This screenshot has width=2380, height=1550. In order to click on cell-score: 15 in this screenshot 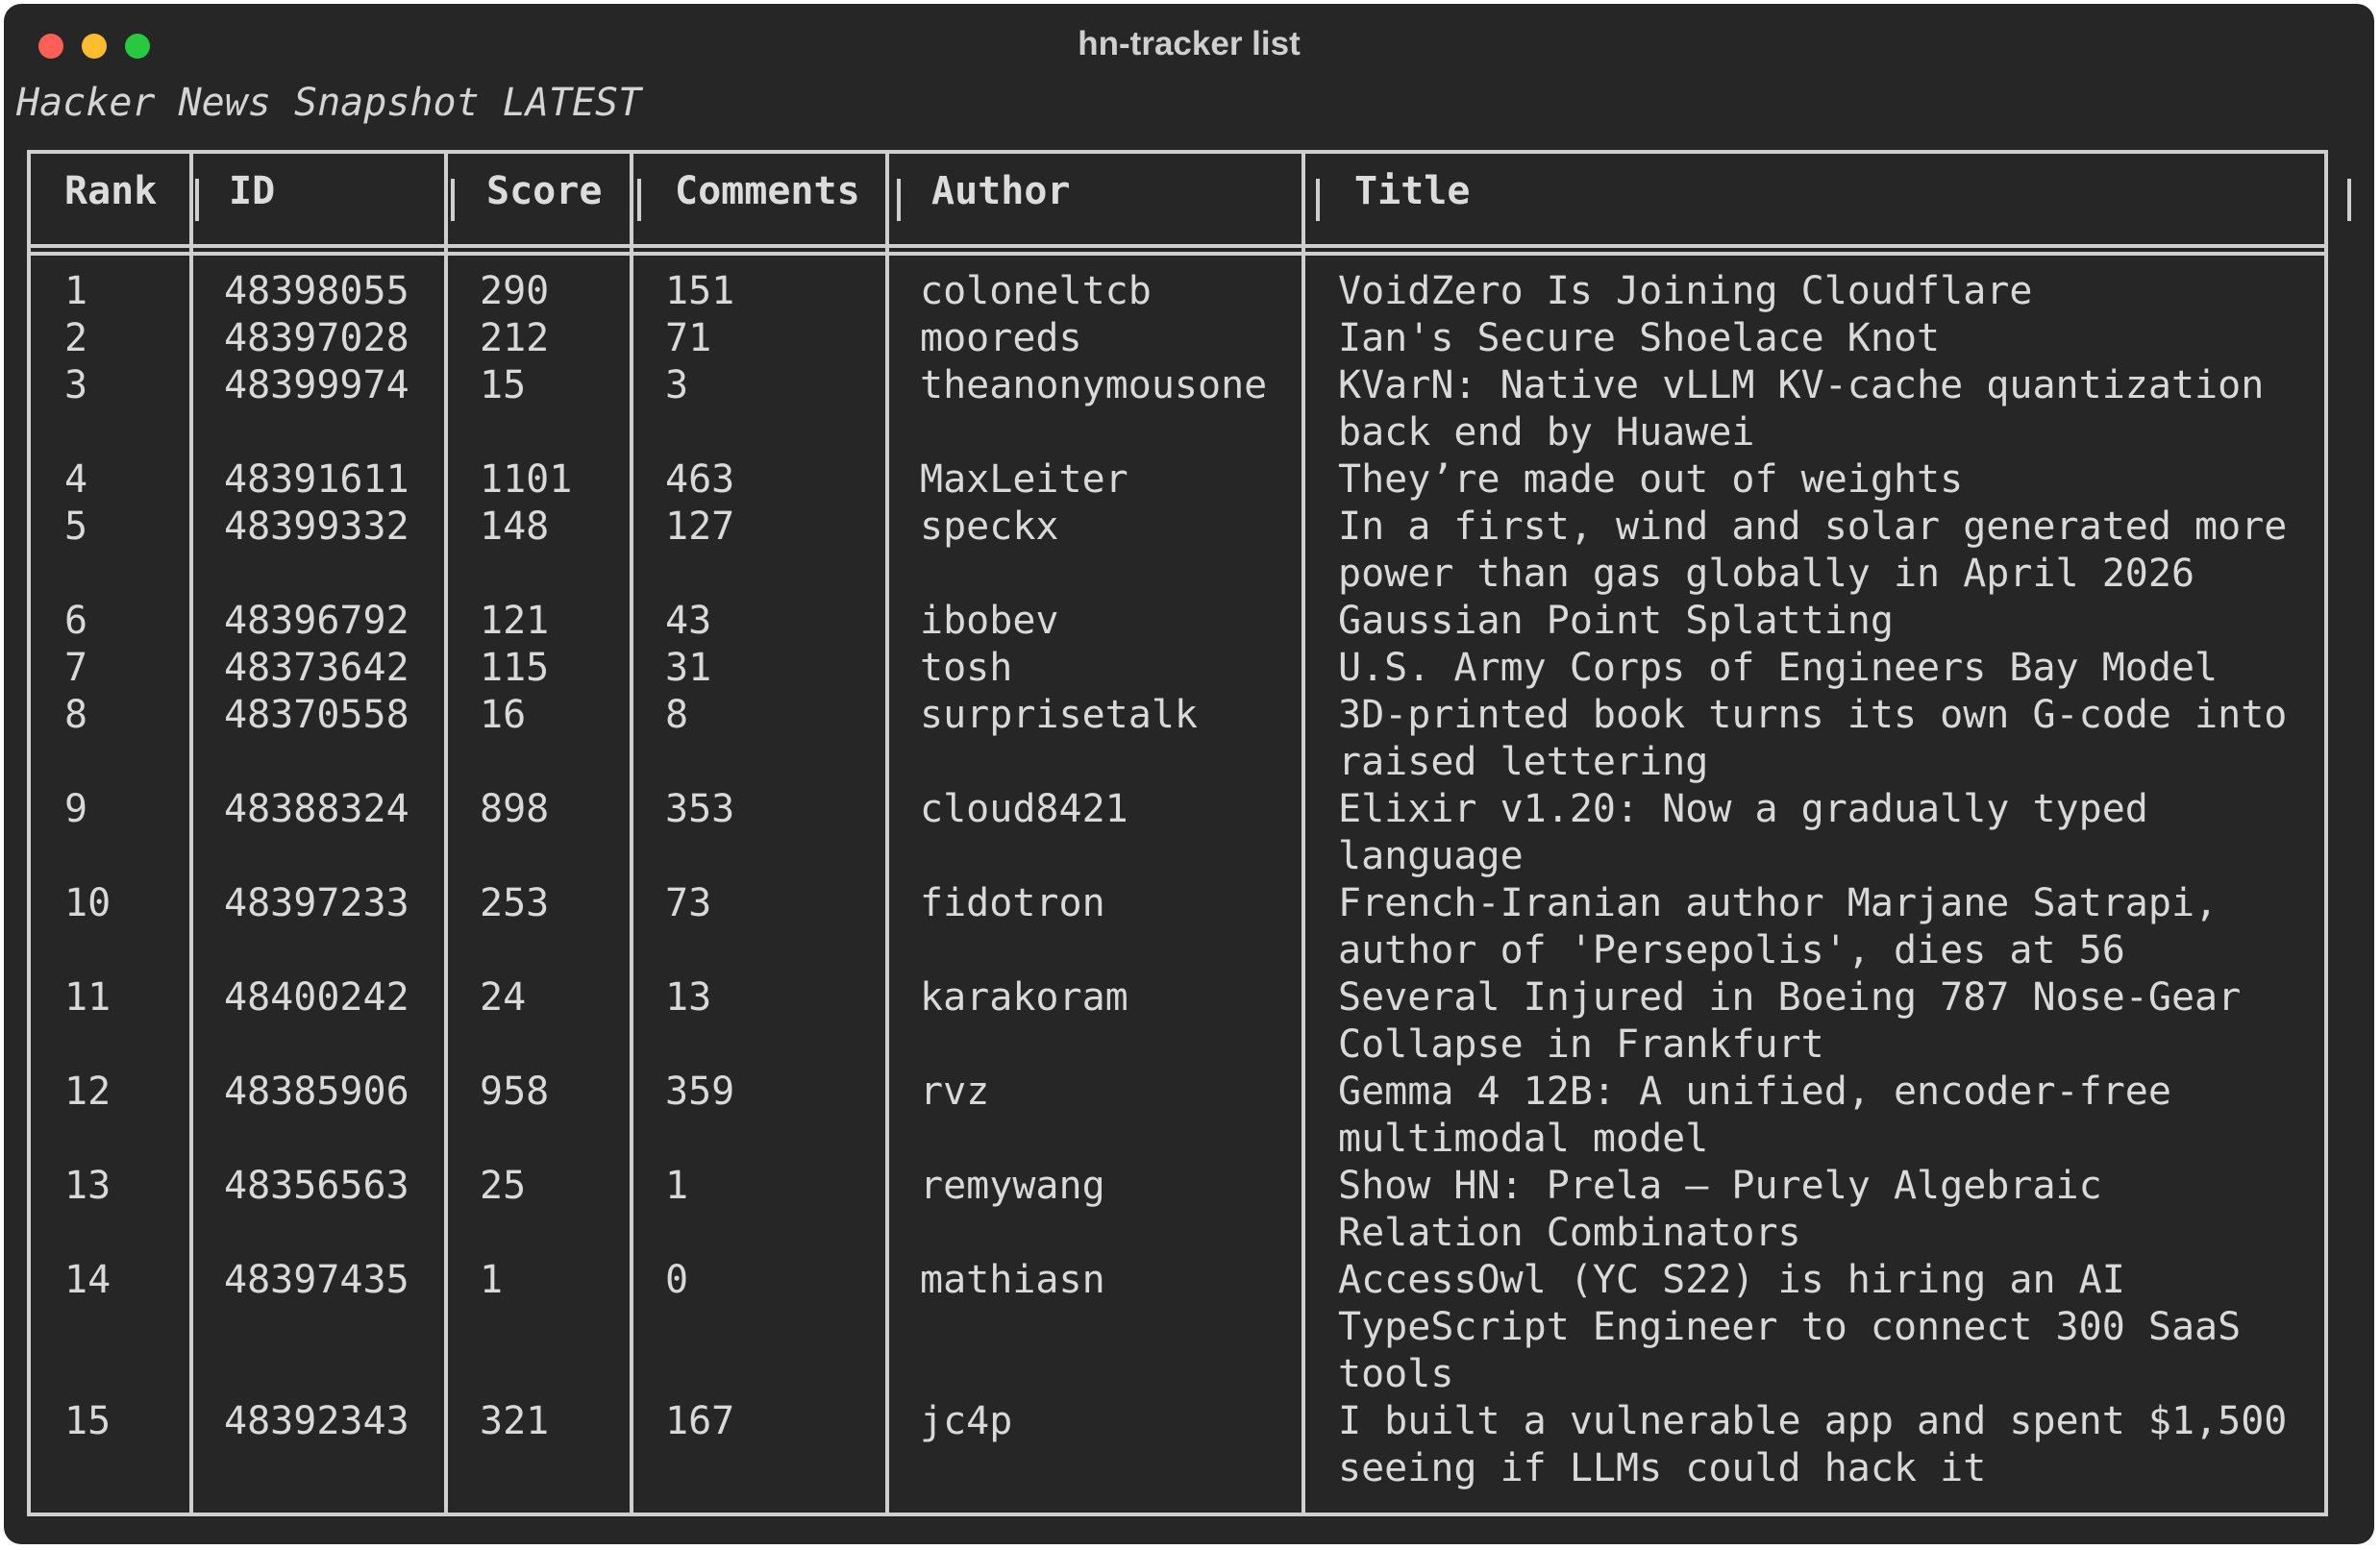, I will do `click(504, 385)`.